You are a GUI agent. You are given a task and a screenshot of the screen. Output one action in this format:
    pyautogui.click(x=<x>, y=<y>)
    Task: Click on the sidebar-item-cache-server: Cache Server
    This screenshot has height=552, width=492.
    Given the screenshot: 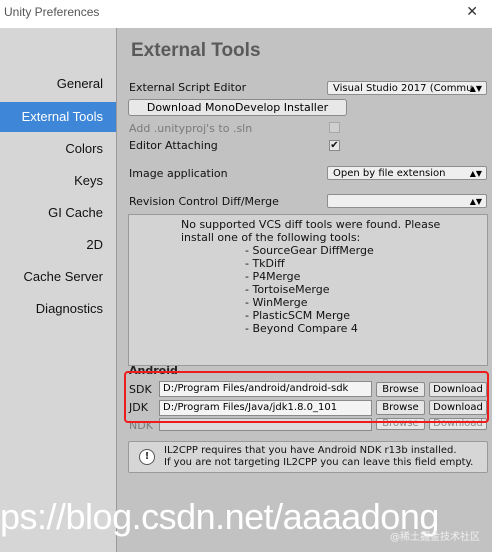 What is the action you would take?
    pyautogui.click(x=63, y=276)
    